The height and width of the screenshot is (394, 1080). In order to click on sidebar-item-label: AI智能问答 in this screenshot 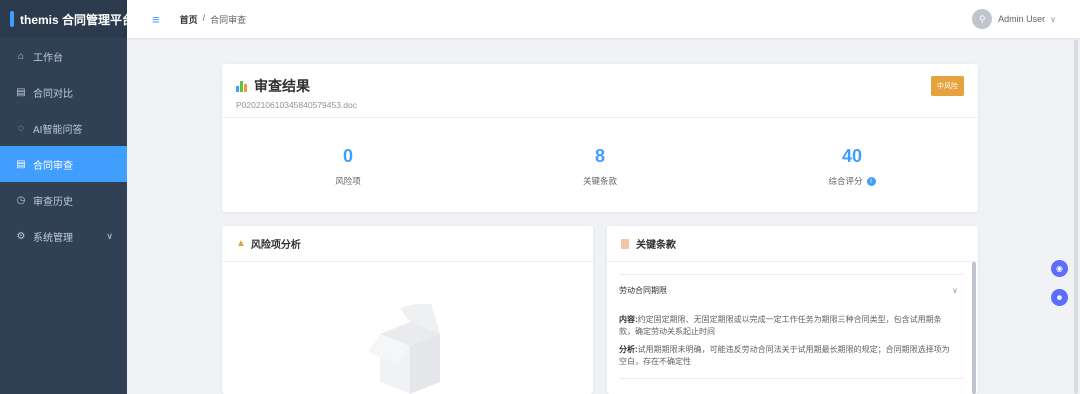, I will do `click(58, 130)`.